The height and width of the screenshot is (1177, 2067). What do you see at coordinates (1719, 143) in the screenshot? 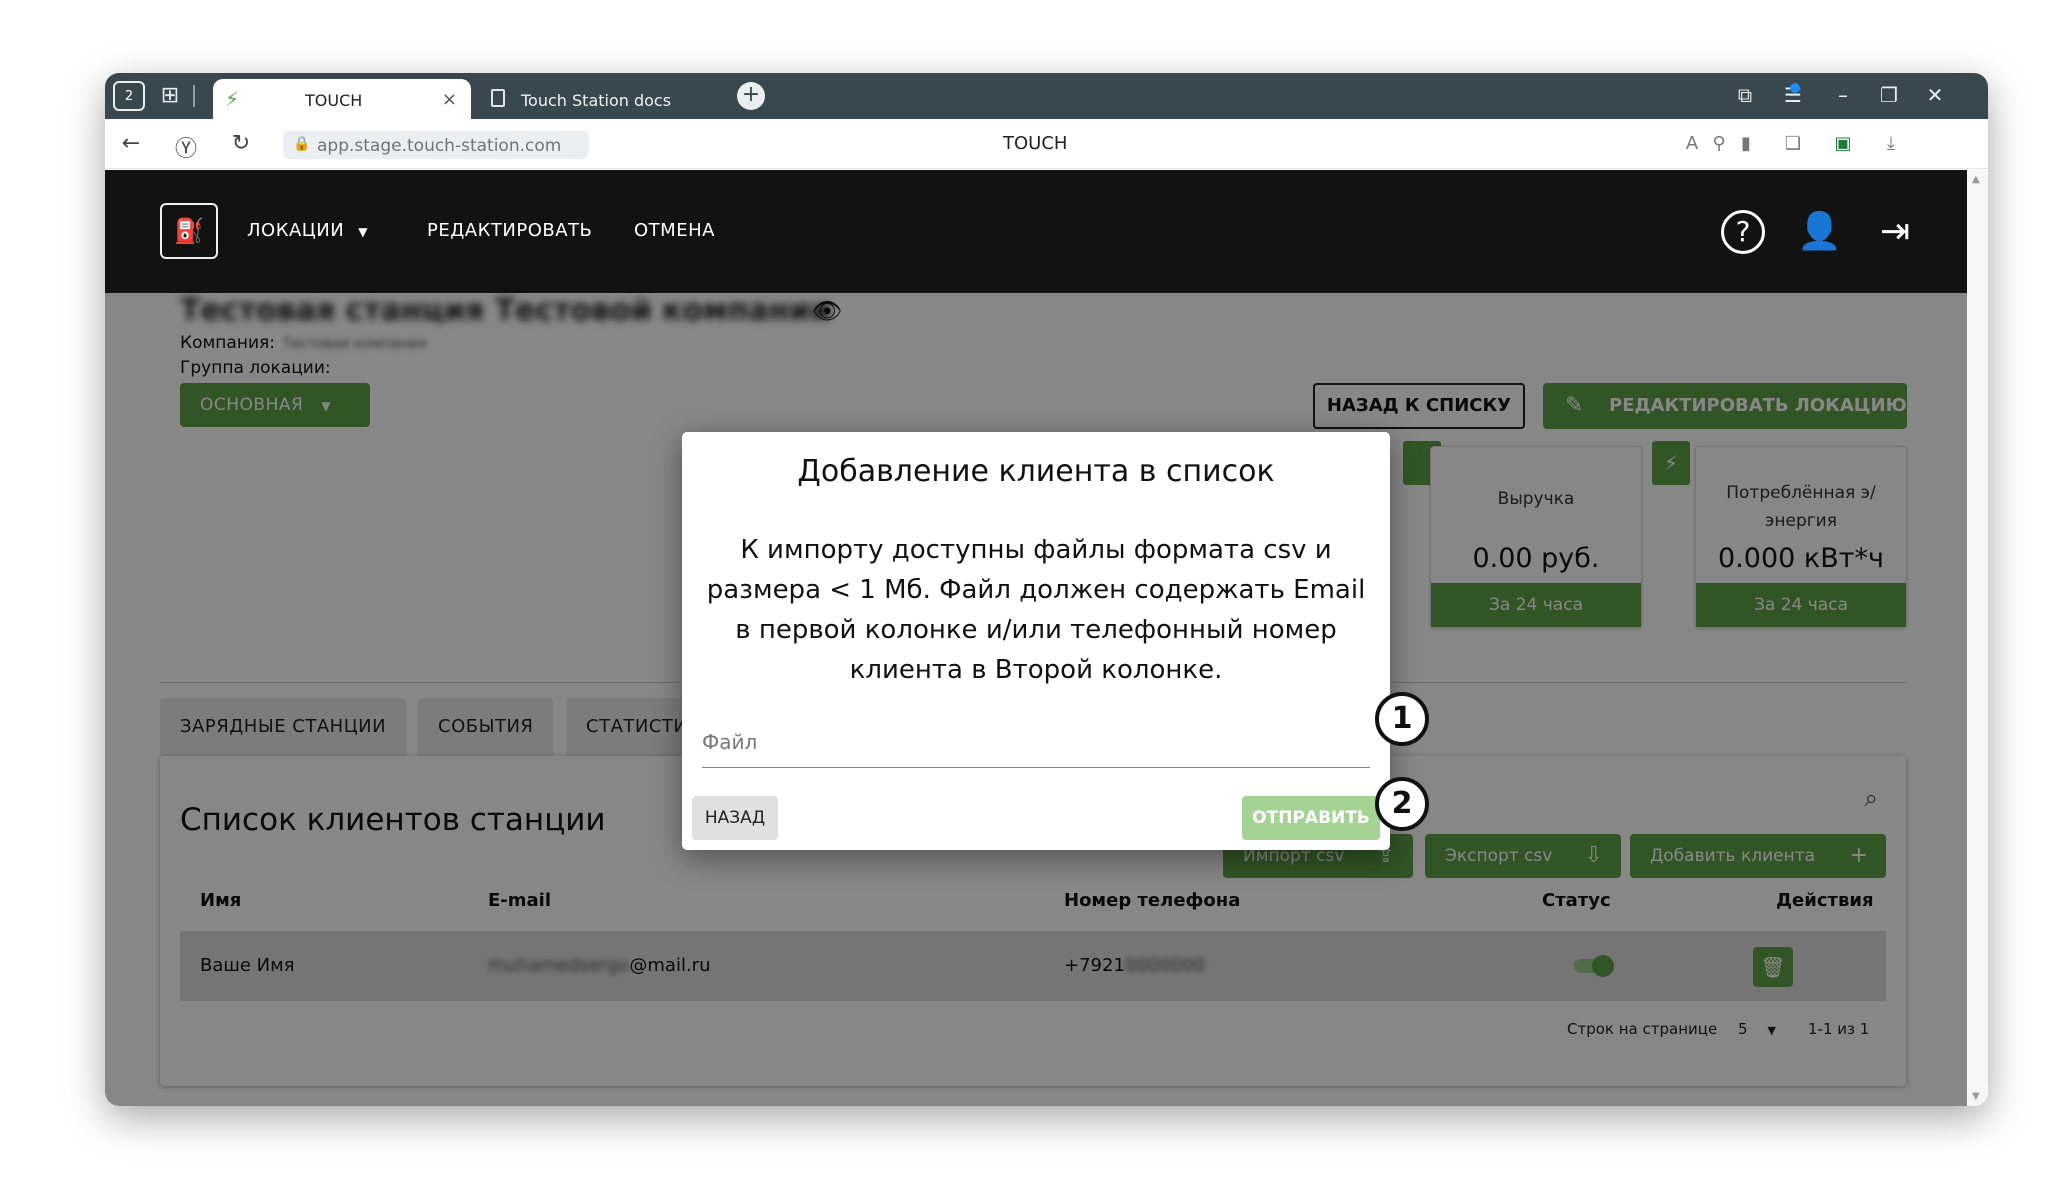
I see `location-pin-icon: ⚲` at bounding box center [1719, 143].